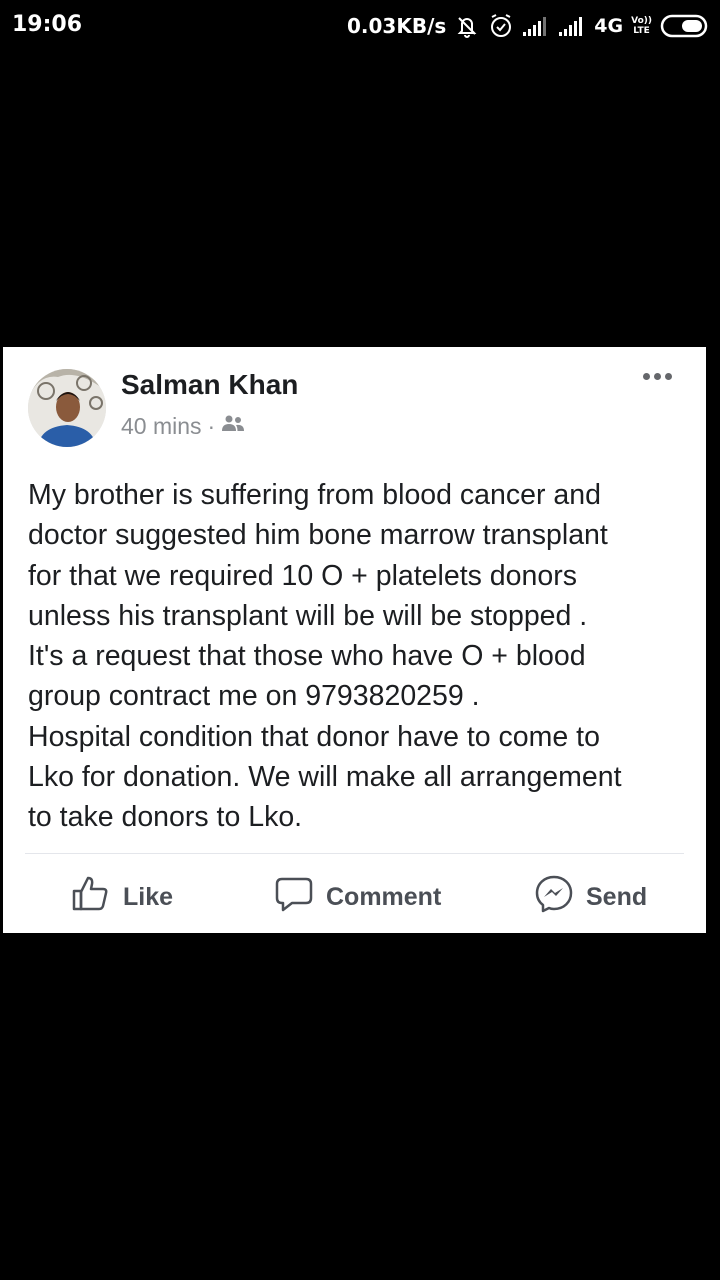 The width and height of the screenshot is (720, 1280). What do you see at coordinates (467, 26) in the screenshot?
I see `mute-icon` at bounding box center [467, 26].